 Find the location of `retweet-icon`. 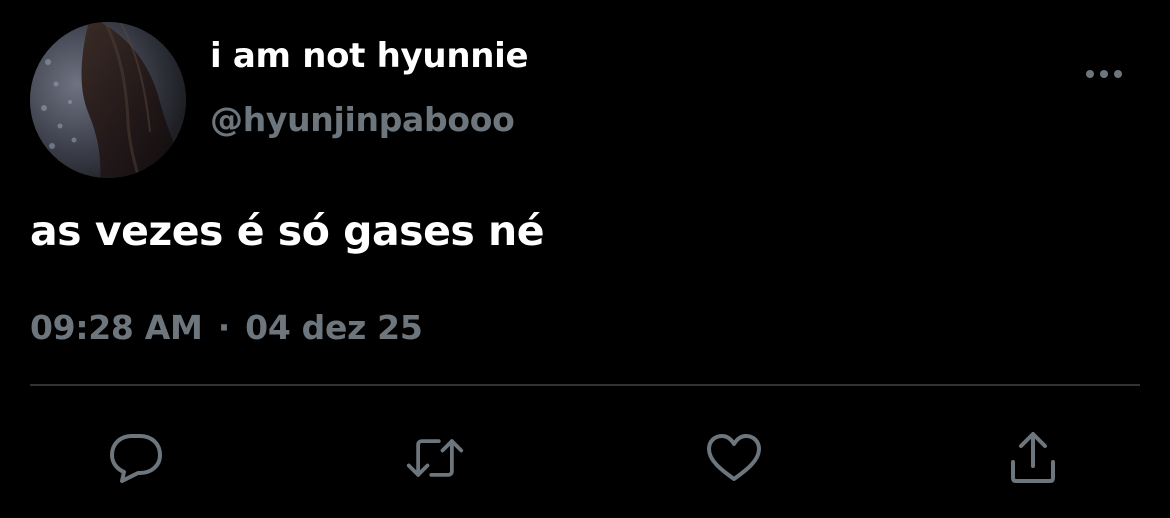

retweet-icon is located at coordinates (435, 458).